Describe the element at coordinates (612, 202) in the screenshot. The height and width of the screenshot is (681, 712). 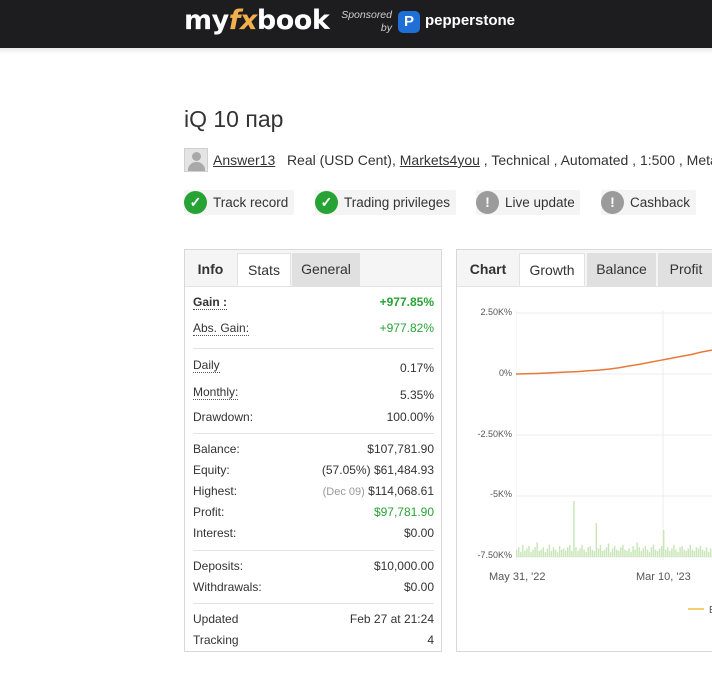
I see `exclamation-icon: !` at that location.